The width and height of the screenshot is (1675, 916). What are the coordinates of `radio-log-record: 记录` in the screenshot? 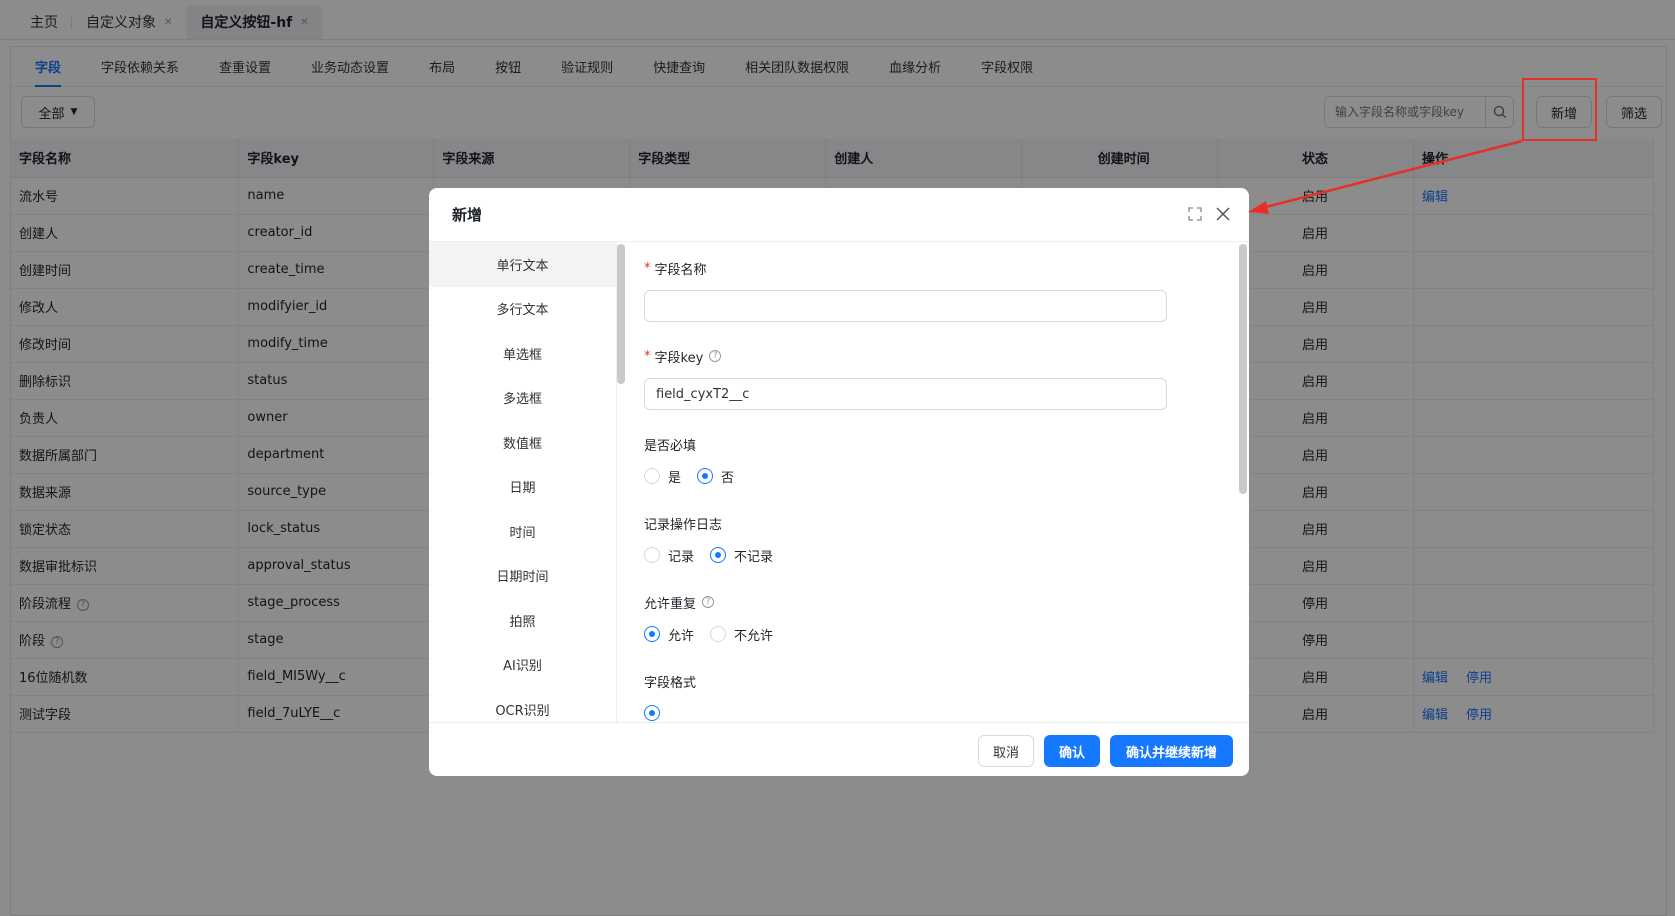 It's located at (669, 555).